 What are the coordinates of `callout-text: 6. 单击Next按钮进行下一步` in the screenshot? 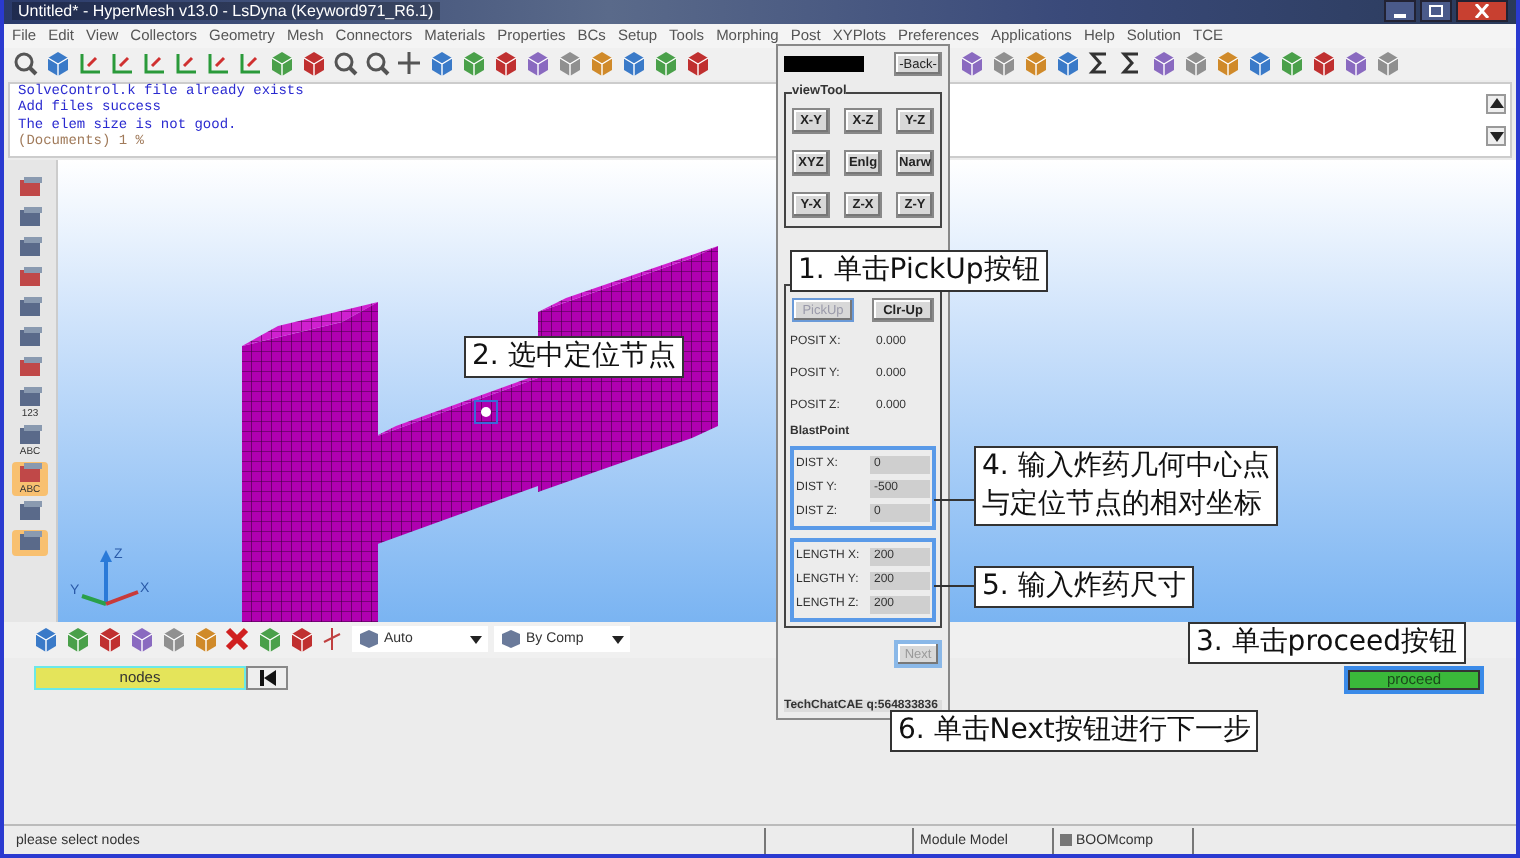 It's located at (1074, 731).